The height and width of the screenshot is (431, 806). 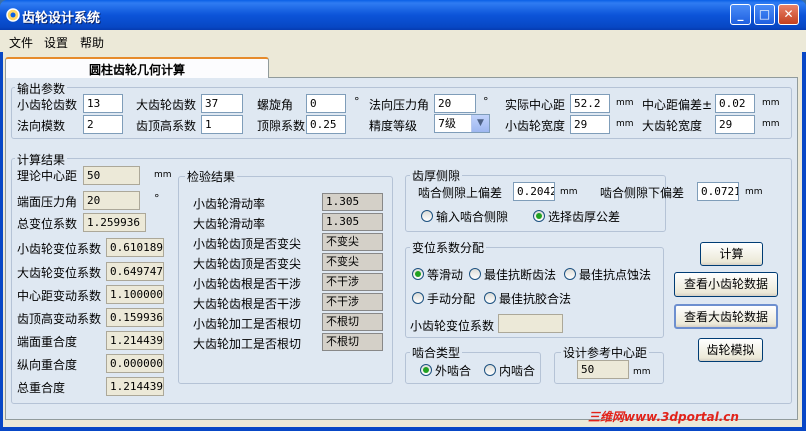 What do you see at coordinates (135, 363) in the screenshot?
I see `calc-value: 0.000000` at bounding box center [135, 363].